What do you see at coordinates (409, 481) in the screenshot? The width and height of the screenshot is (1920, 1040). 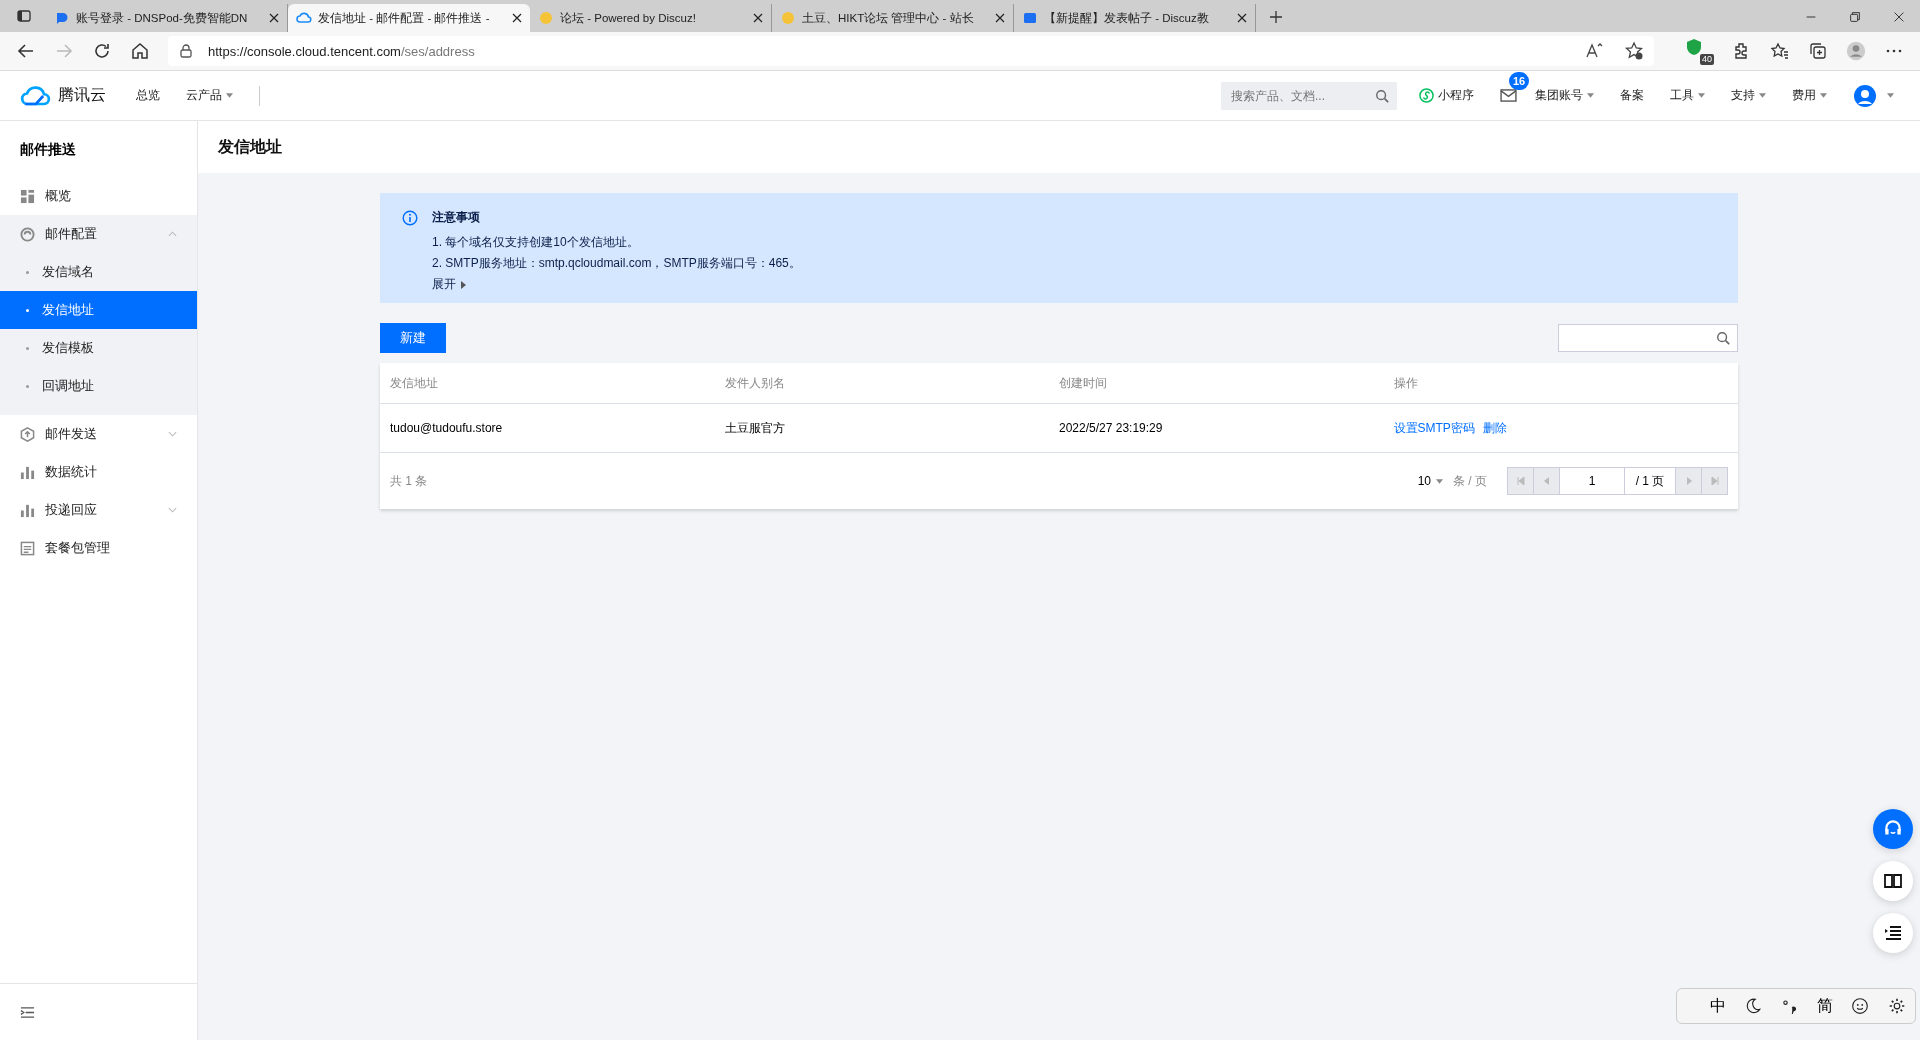 I see `total-count: 共 1 条` at bounding box center [409, 481].